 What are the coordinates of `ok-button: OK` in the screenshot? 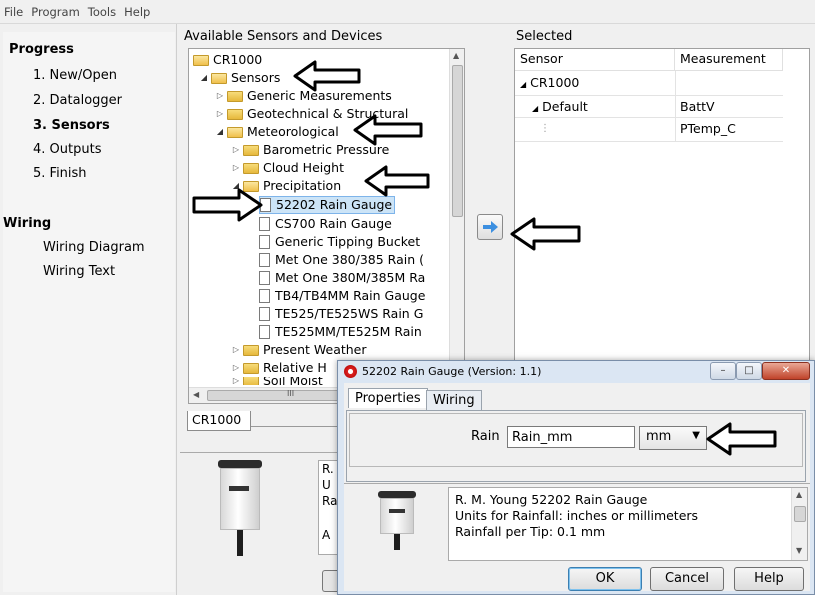 It's located at (605, 579).